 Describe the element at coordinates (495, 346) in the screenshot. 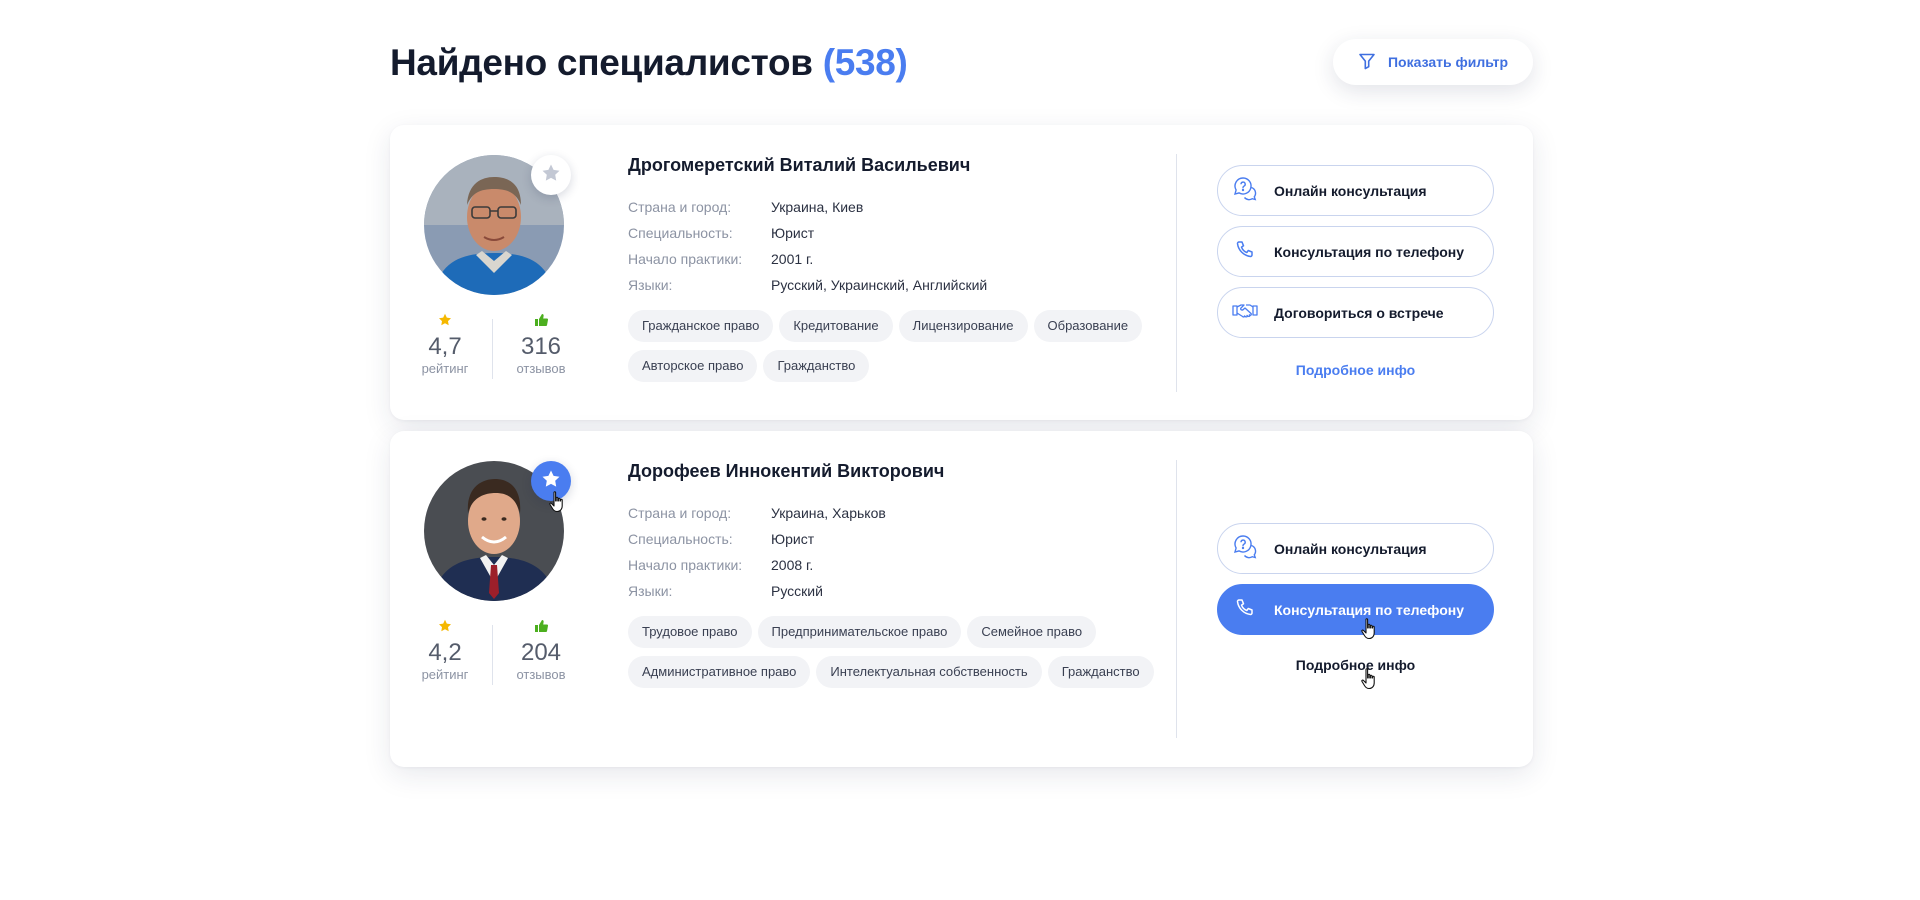

I see `stats: 4,7 рейтинг 316 отзывов` at that location.